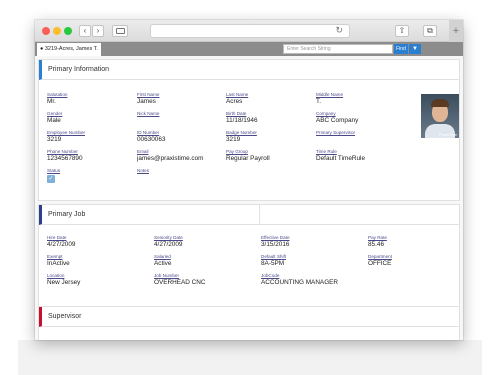 Image resolution: width=500 pixels, height=375 pixels. What do you see at coordinates (57, 237) in the screenshot?
I see `hire-date-label: Hire Date` at bounding box center [57, 237].